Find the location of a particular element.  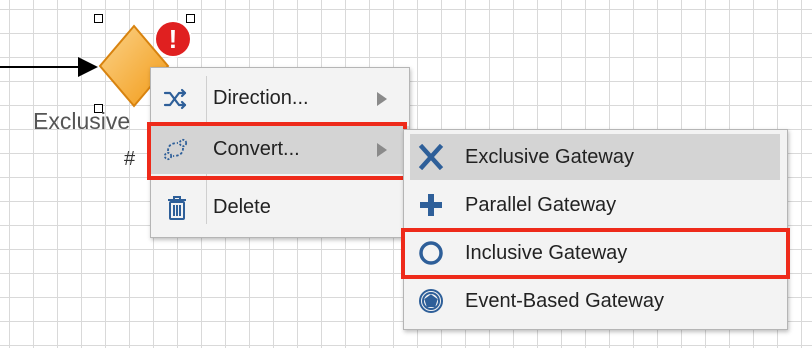

inclusive-gateway-highlight-box is located at coordinates (595, 253).